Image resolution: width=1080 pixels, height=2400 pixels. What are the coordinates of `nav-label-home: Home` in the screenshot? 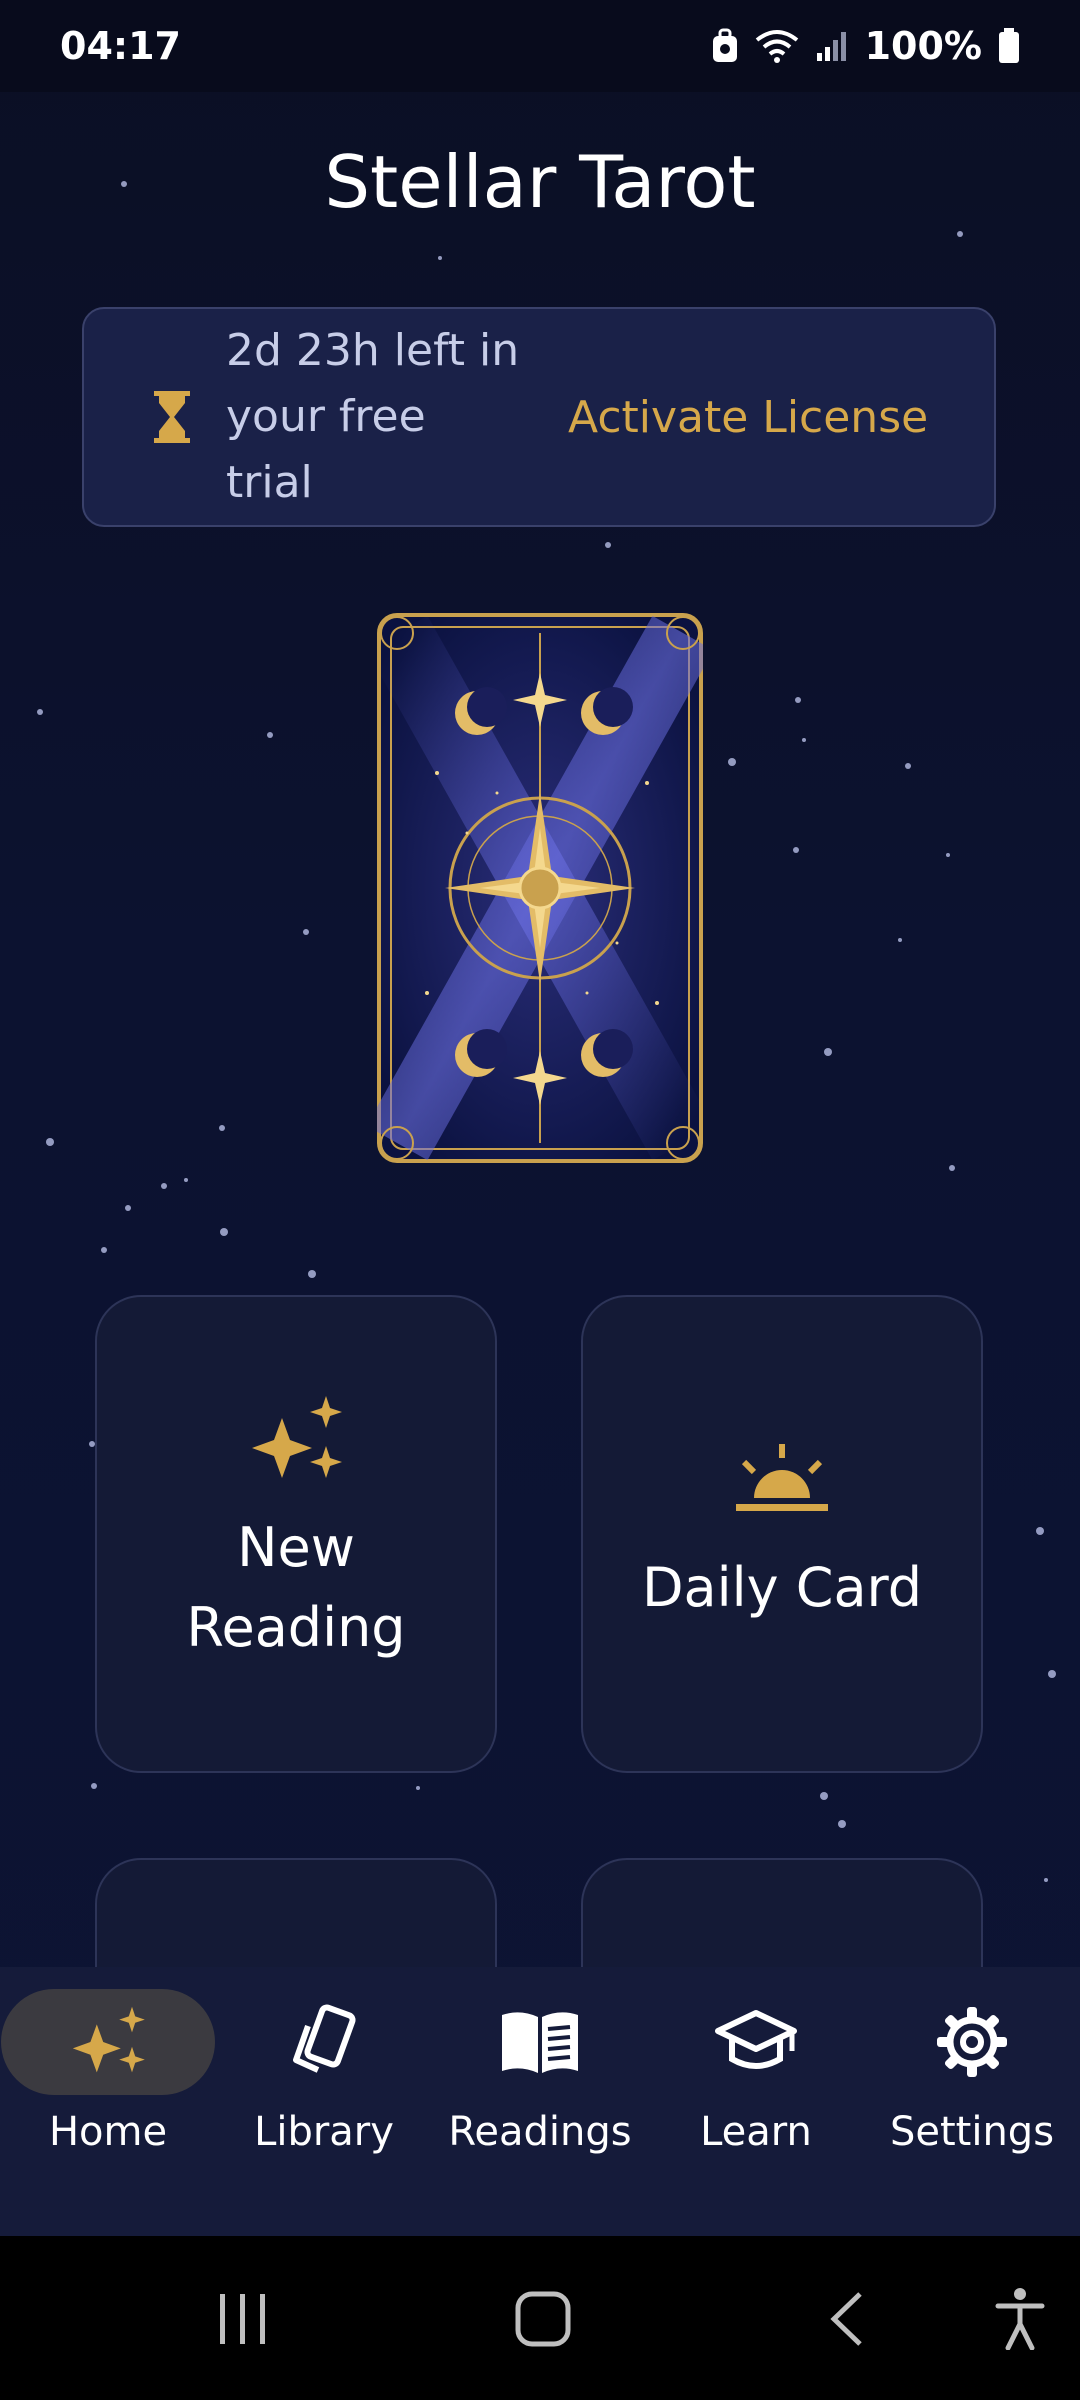 It's located at (108, 2132).